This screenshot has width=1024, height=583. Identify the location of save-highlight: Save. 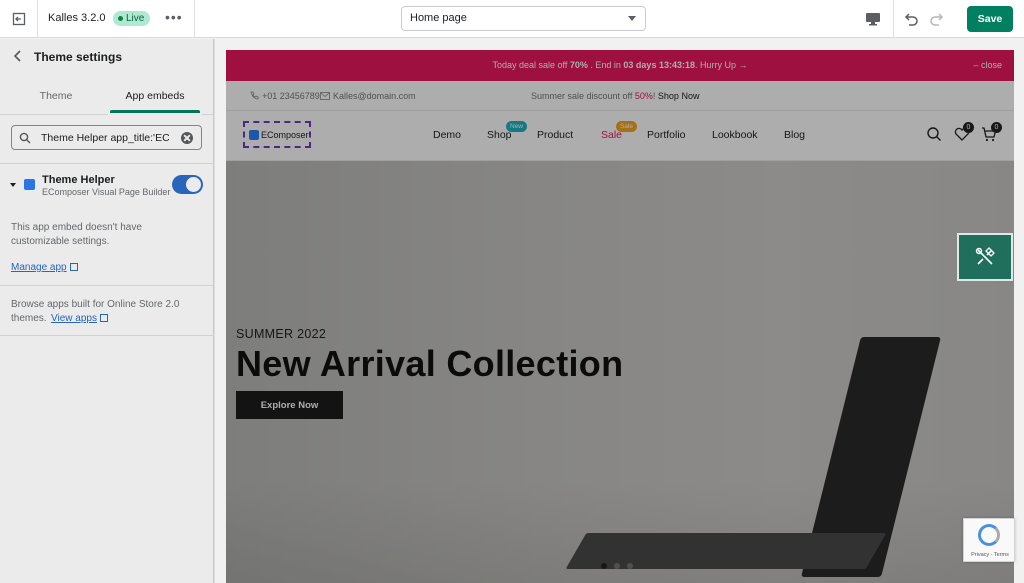
(991, 18).